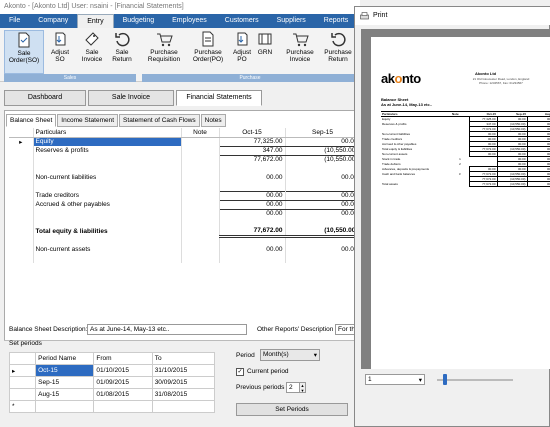 Image resolution: width=550 pixels, height=427 pixels. I want to click on page-select: 1 ▾, so click(395, 379).